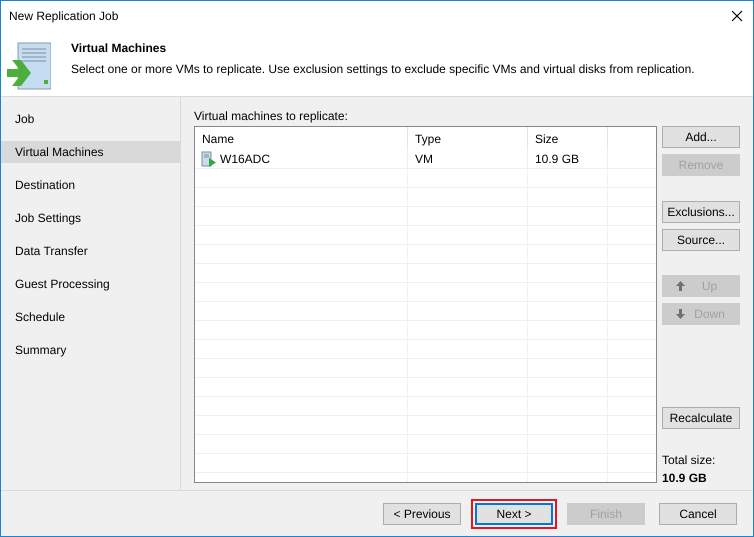 The image size is (754, 537). I want to click on close-icon, so click(737, 16).